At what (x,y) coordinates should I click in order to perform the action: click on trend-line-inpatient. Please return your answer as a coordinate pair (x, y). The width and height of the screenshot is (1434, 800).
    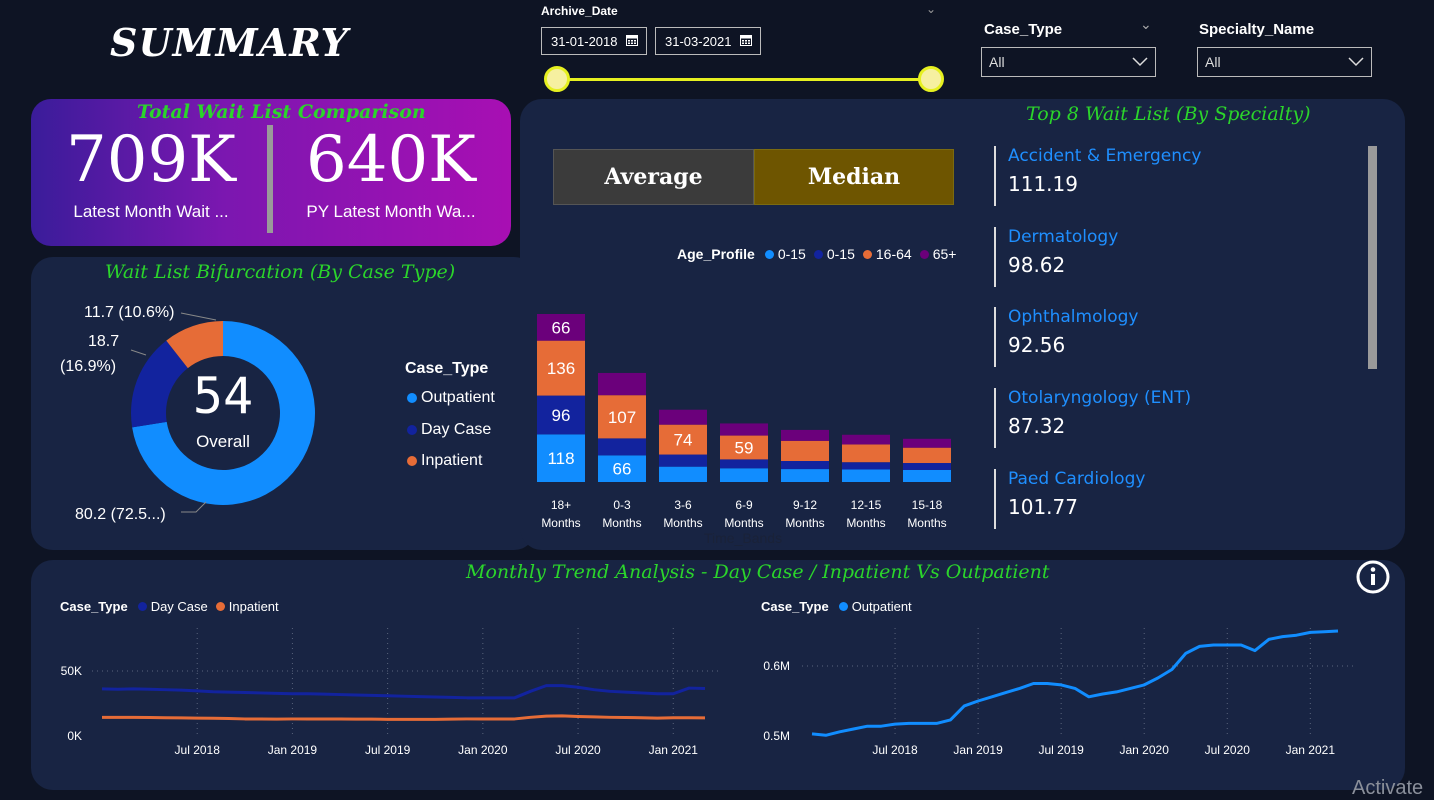
    Looking at the image, I should click on (404, 717).